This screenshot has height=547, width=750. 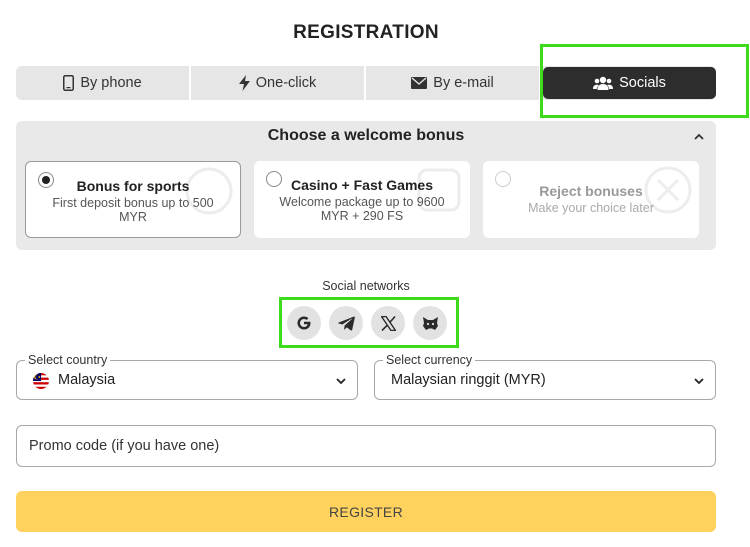 I want to click on google-icon, so click(x=304, y=323).